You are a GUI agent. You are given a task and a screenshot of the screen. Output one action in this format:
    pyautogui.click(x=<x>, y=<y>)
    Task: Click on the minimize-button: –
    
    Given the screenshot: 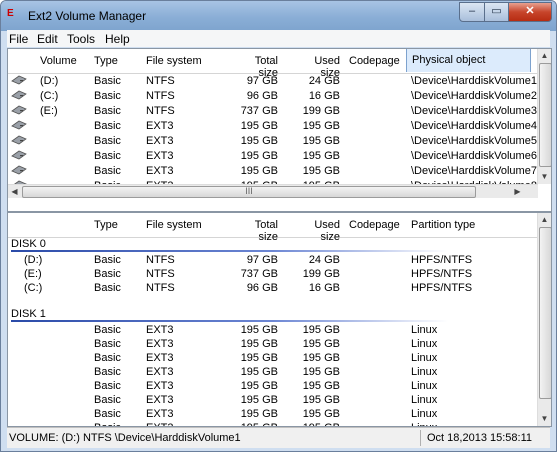 What is the action you would take?
    pyautogui.click(x=472, y=12)
    